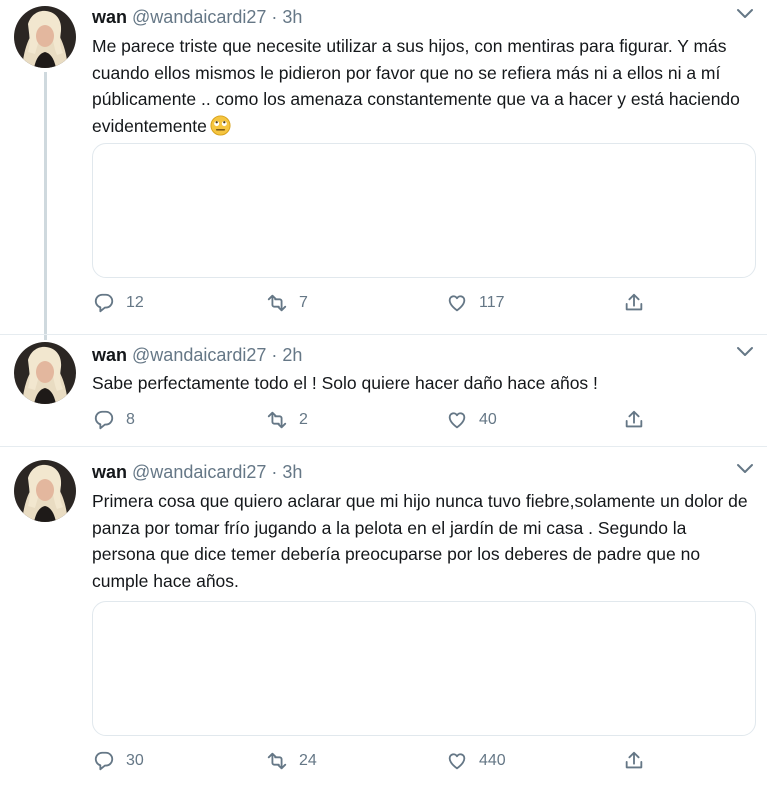  Describe the element at coordinates (130, 419) in the screenshot. I see `reply-count: 8` at that location.